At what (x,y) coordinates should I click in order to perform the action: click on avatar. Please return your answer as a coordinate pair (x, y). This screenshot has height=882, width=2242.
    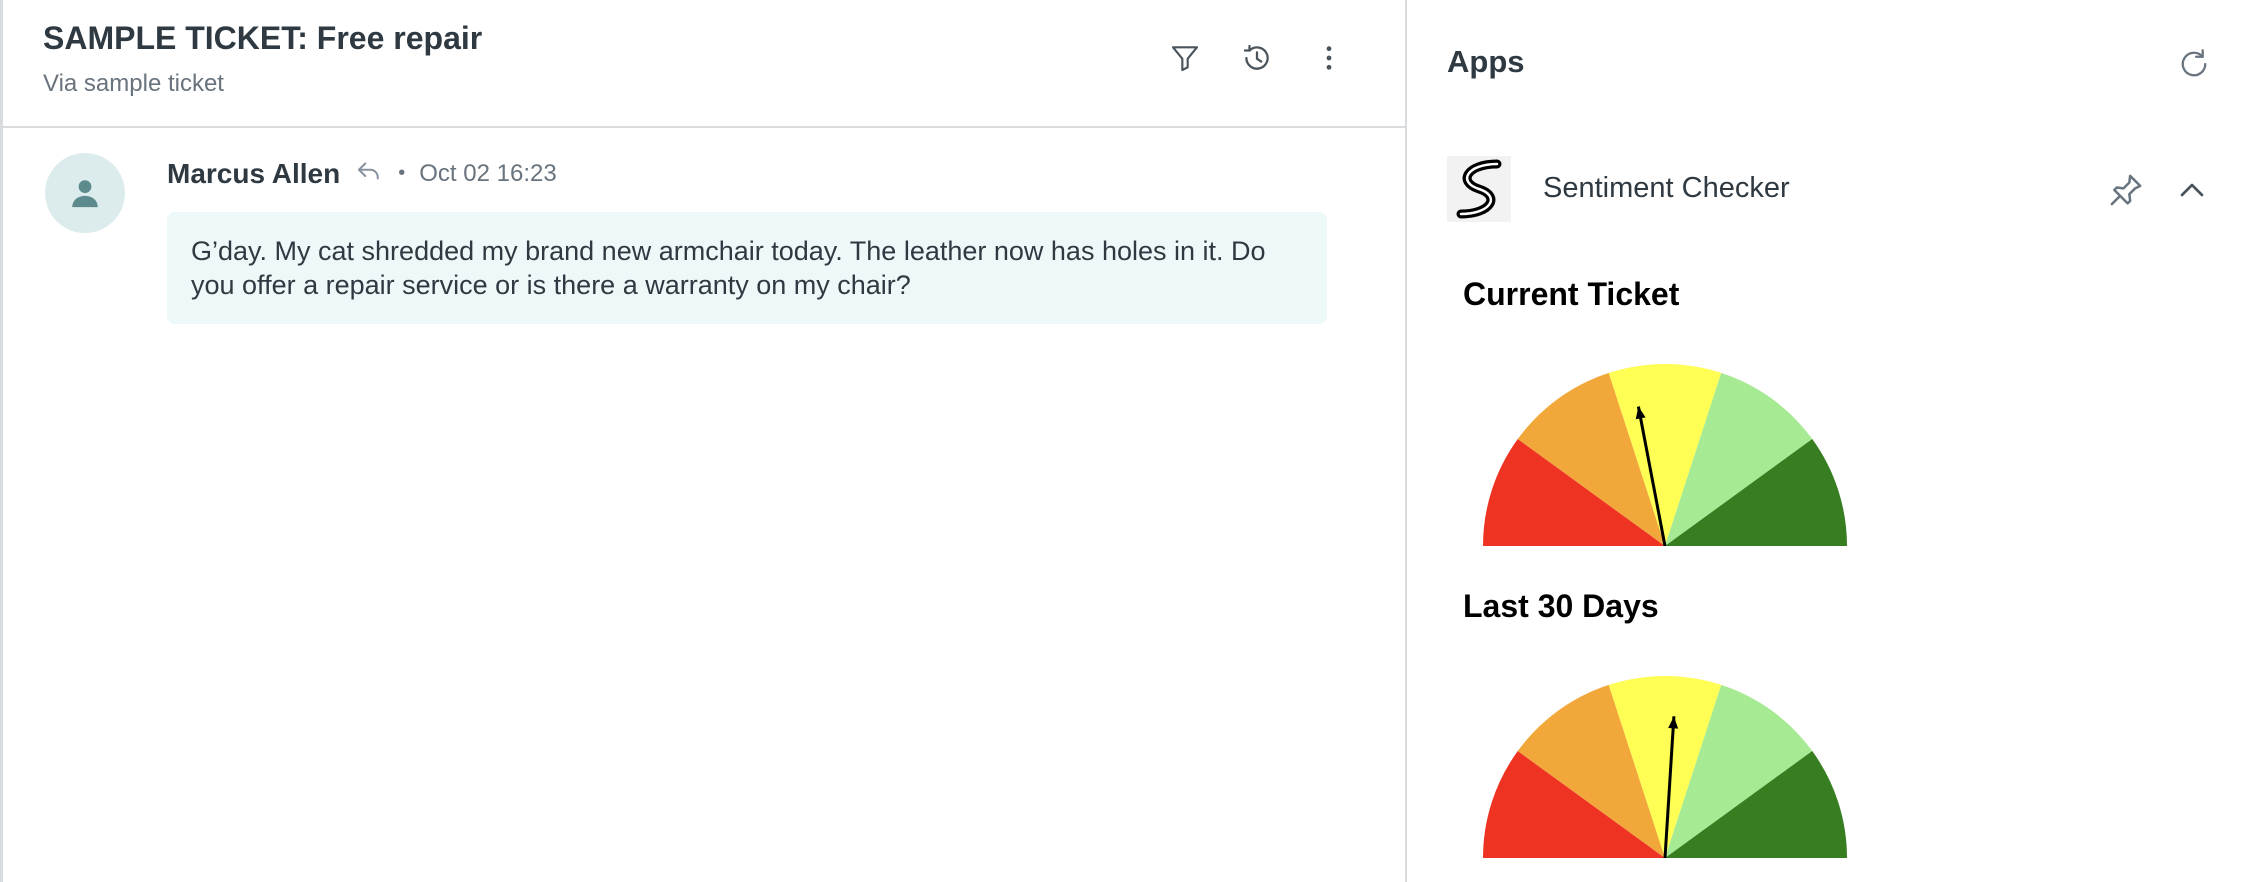
    Looking at the image, I should click on (85, 193).